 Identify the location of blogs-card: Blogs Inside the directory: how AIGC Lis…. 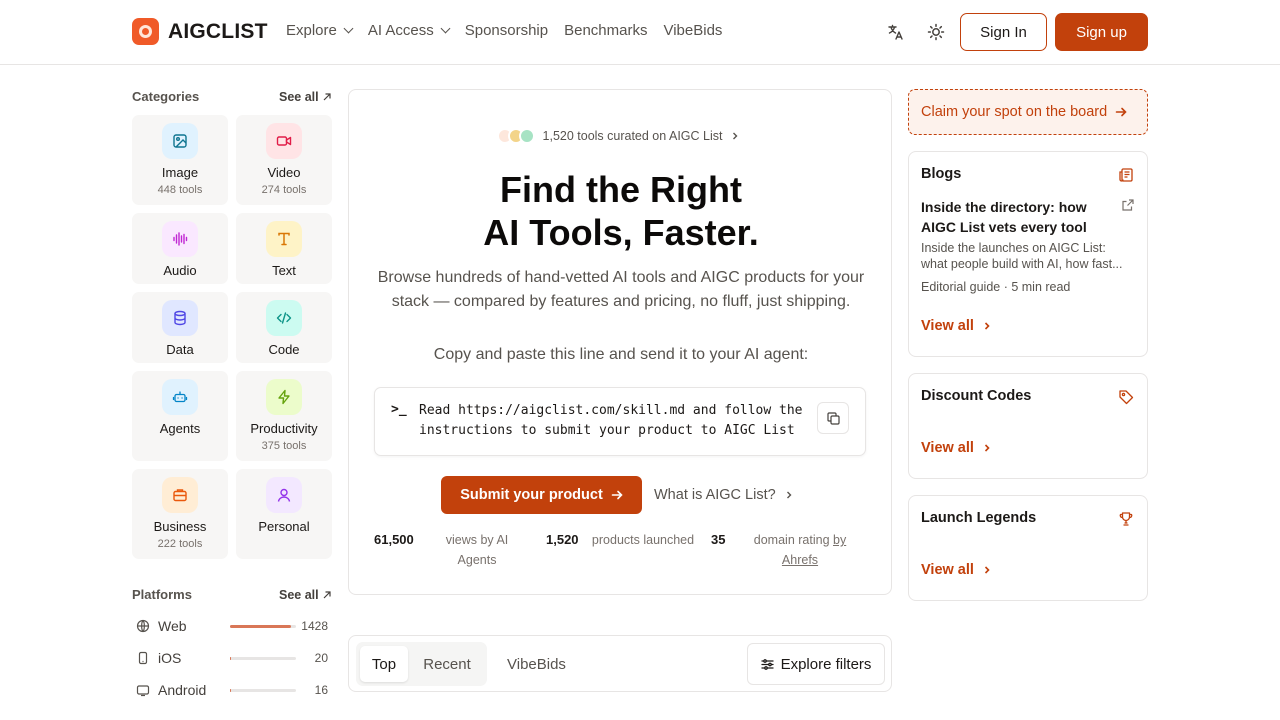
(1028, 254).